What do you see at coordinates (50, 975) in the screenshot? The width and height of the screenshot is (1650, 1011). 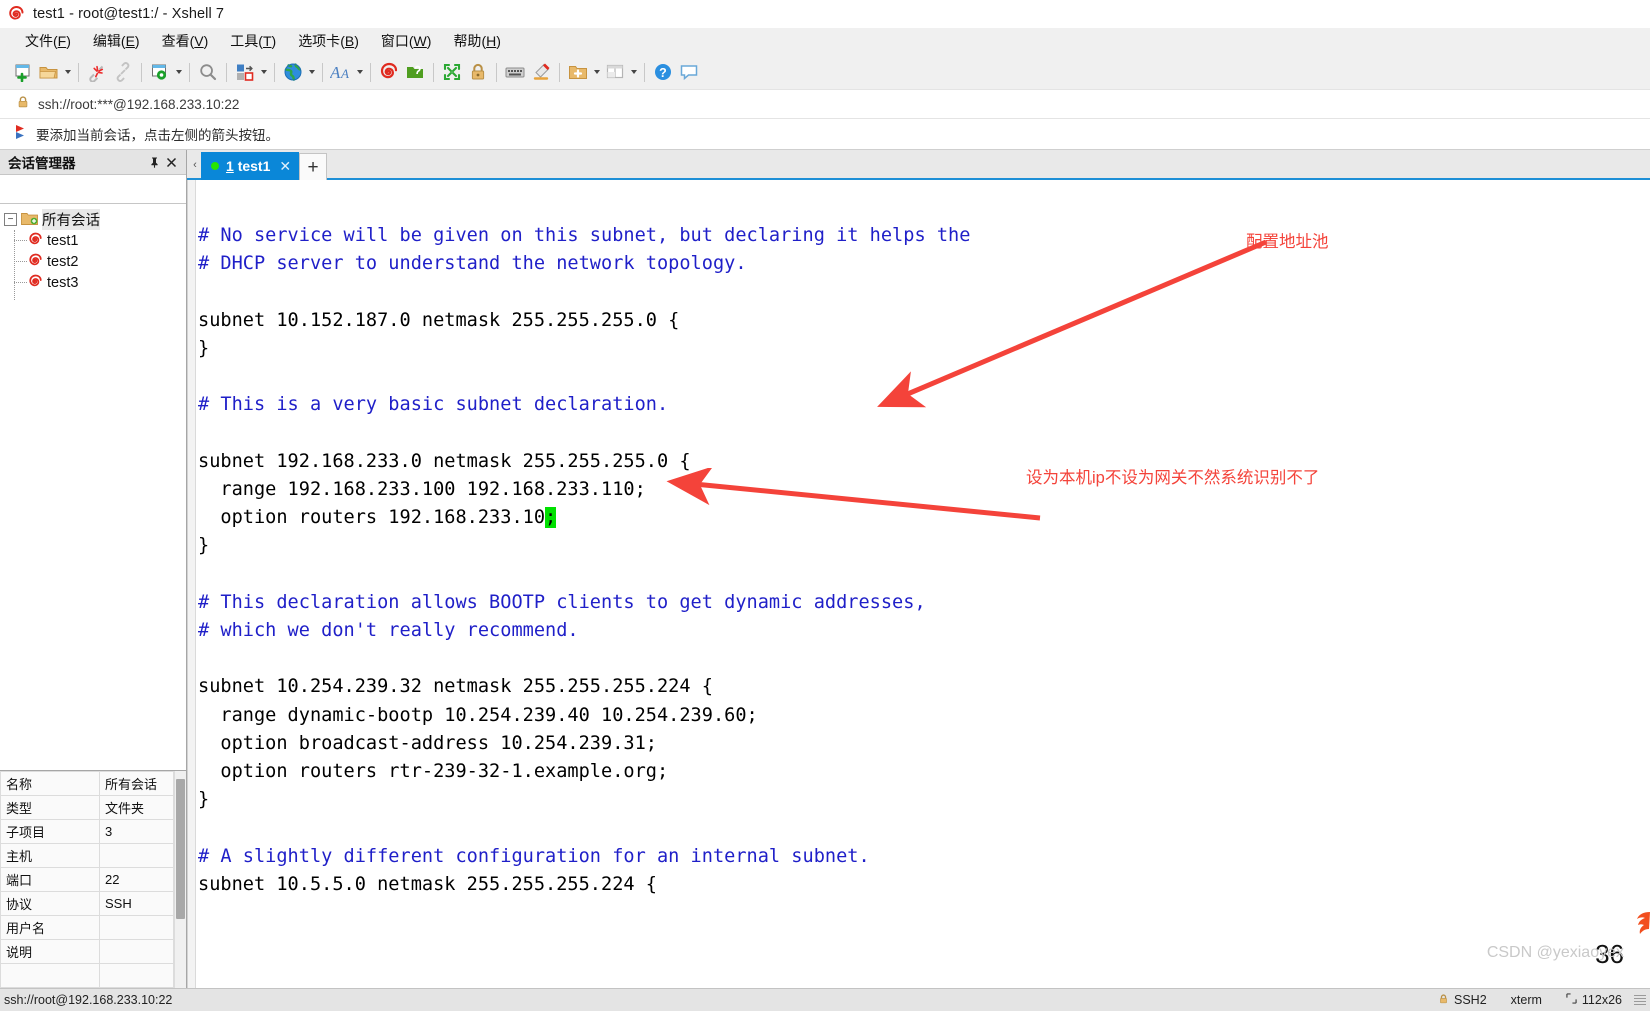 I see `prop-key` at bounding box center [50, 975].